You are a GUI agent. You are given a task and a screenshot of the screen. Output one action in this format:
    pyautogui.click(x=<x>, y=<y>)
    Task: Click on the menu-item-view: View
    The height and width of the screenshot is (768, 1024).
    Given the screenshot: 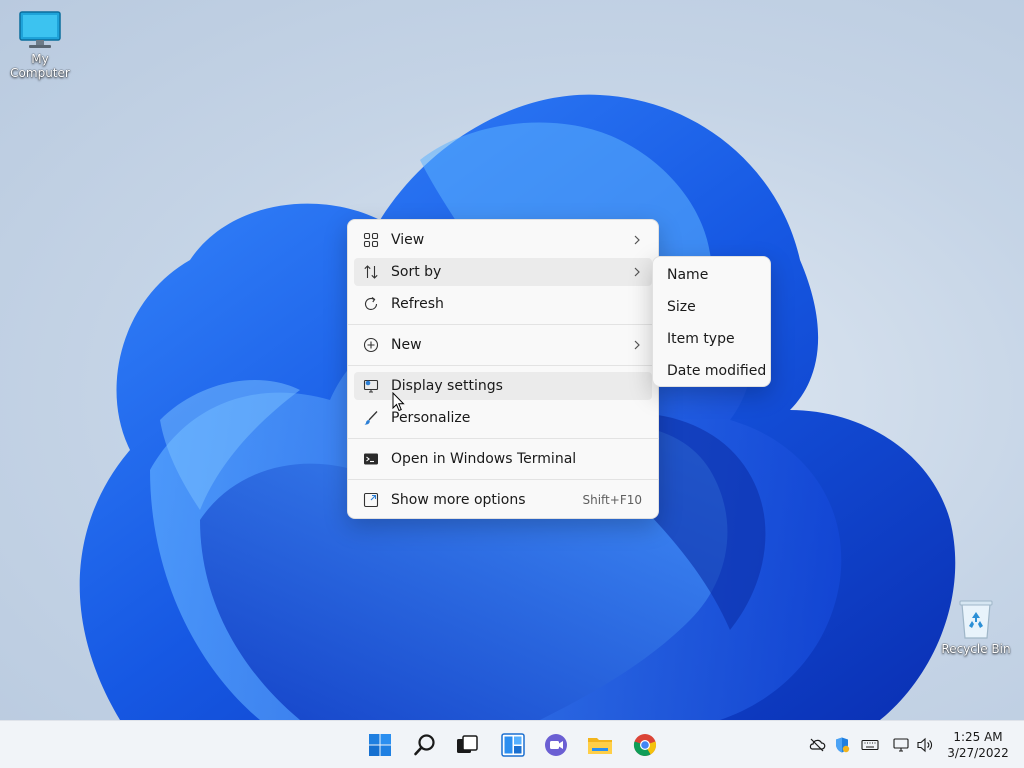 What is the action you would take?
    pyautogui.click(x=503, y=240)
    